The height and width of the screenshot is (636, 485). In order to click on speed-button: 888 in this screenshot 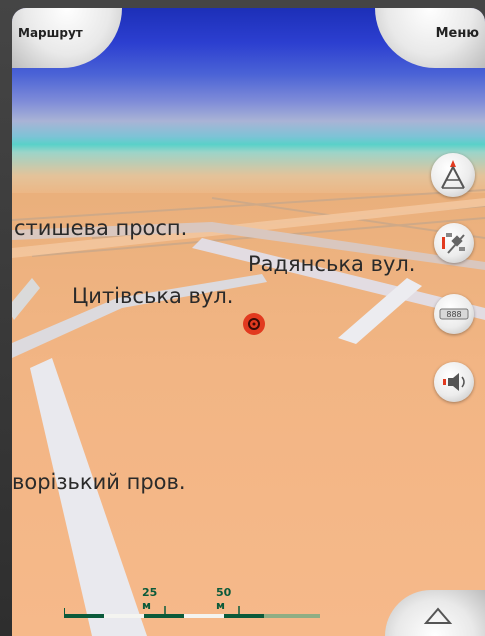, I will do `click(454, 314)`.